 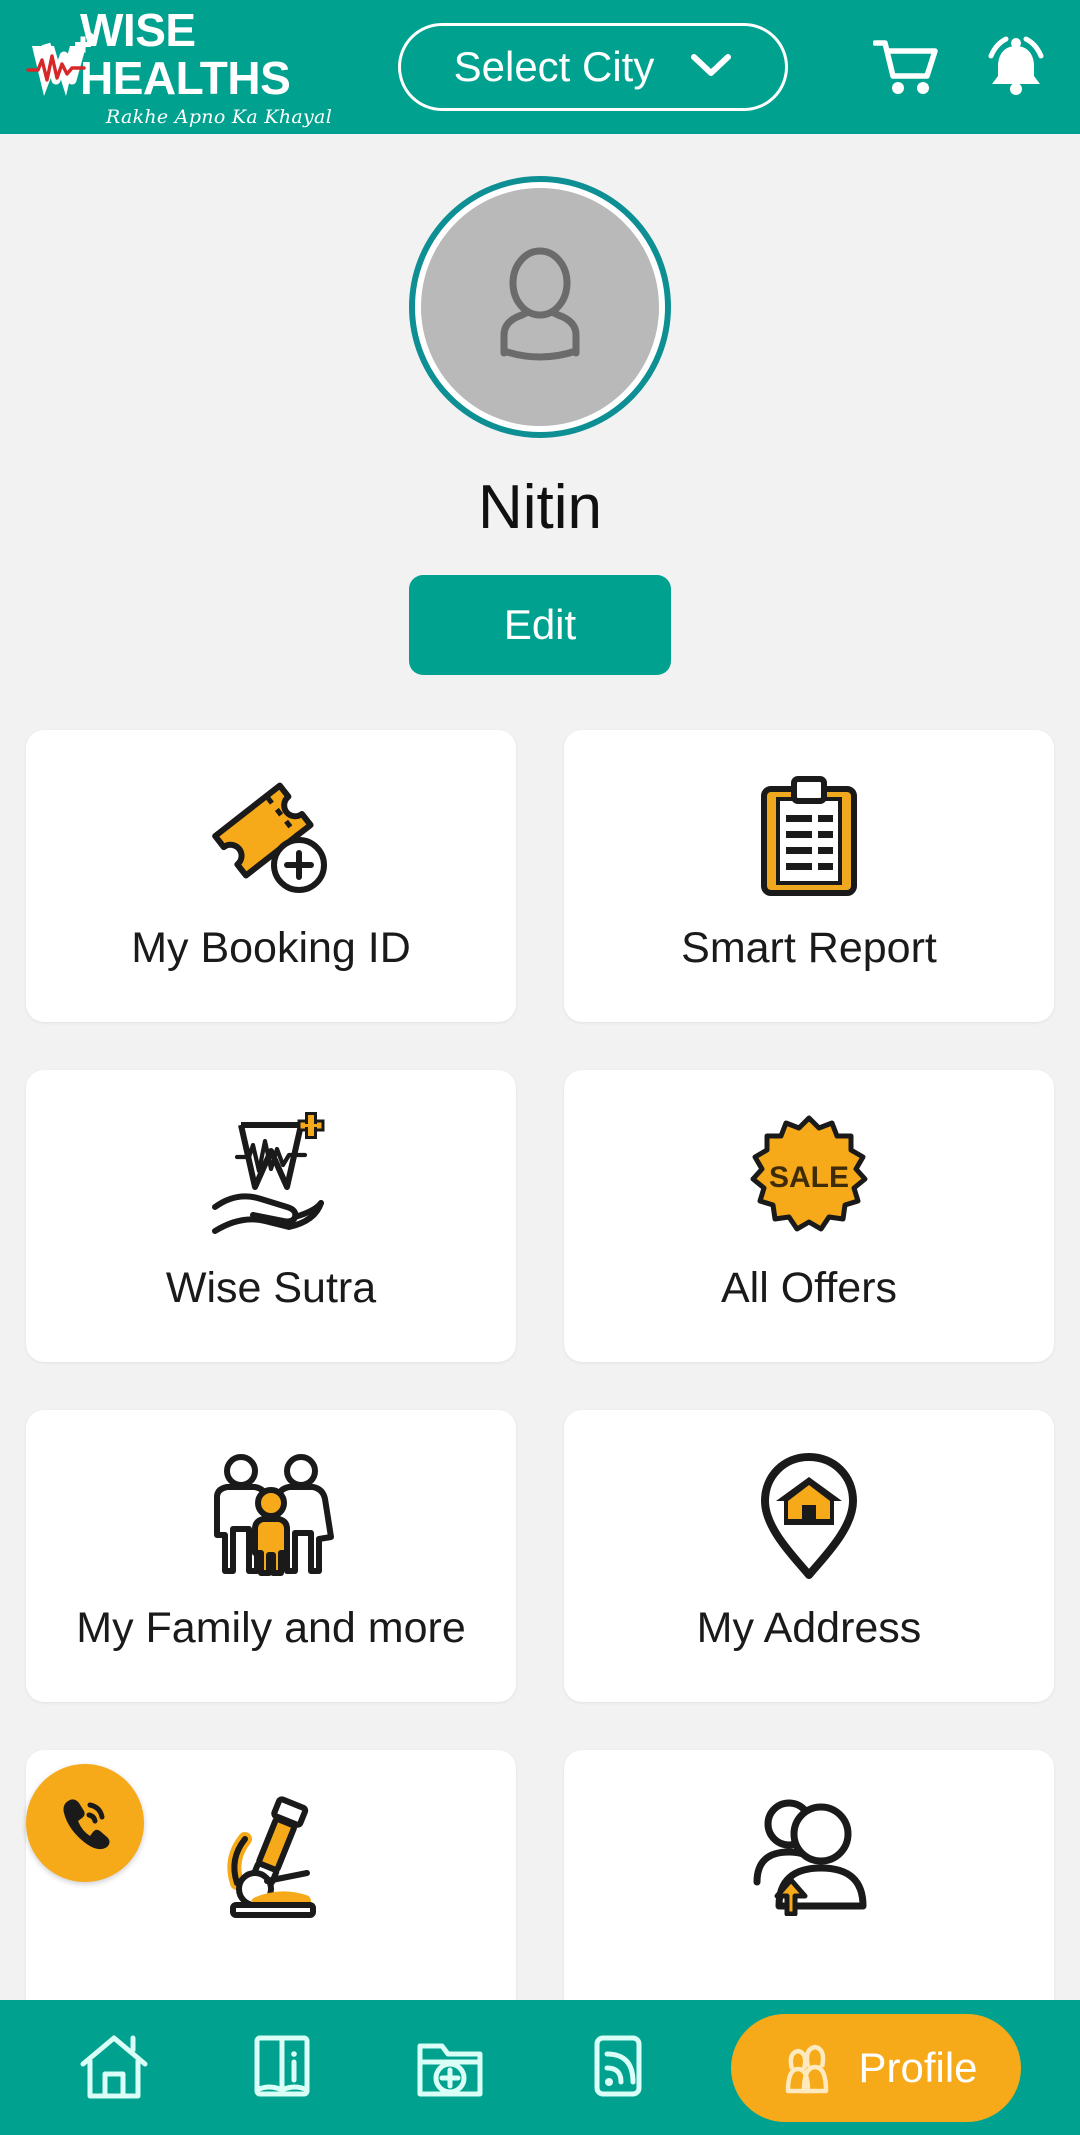 What do you see at coordinates (219, 117) in the screenshot?
I see `brand-tagline-text: Rakhe Apno Ka Khayal` at bounding box center [219, 117].